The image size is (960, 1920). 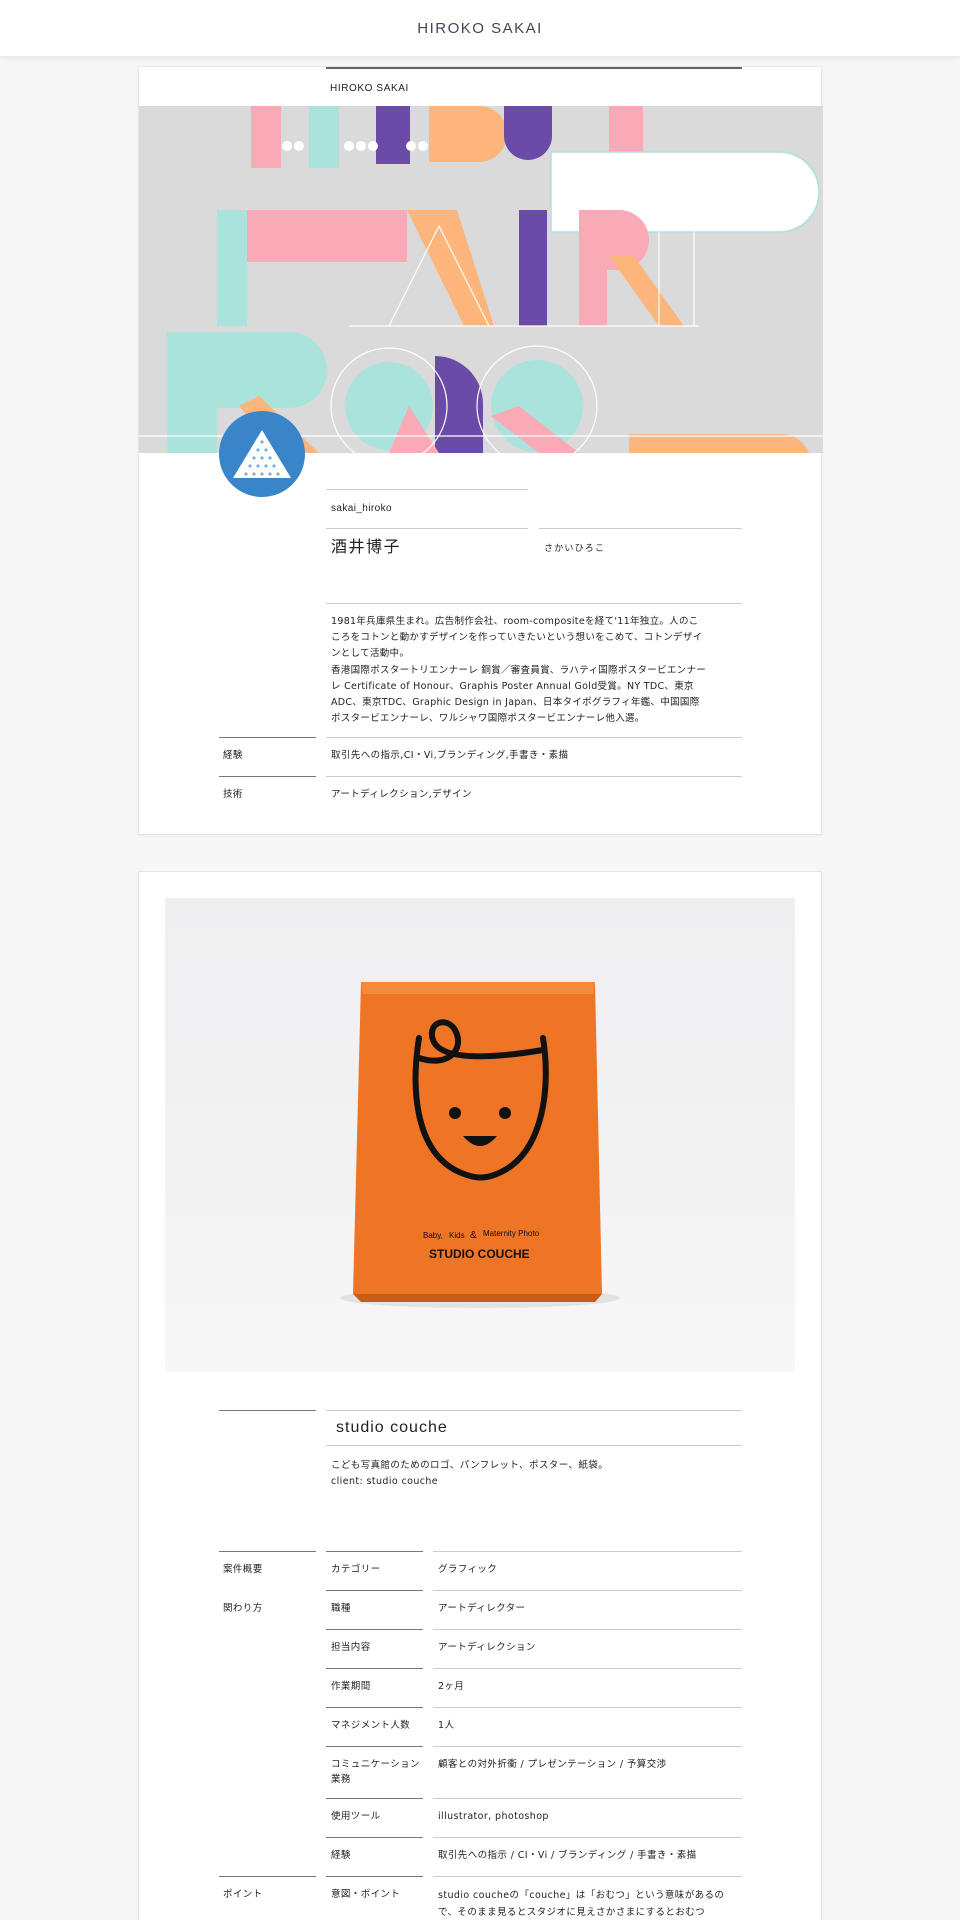 What do you see at coordinates (243, 1894) in the screenshot?
I see `spec-section-point: ポイント` at bounding box center [243, 1894].